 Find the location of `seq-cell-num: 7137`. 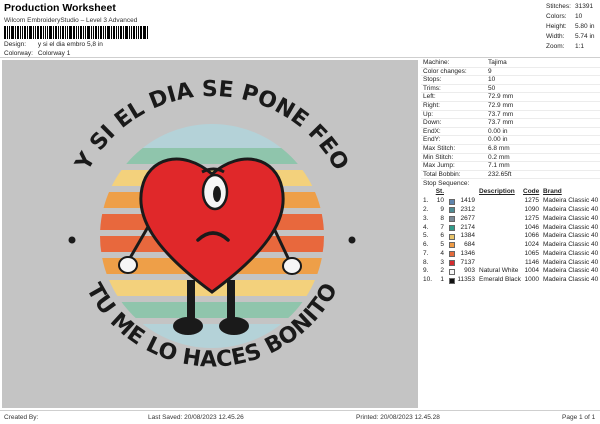

seq-cell-num: 7137 is located at coordinates (467, 262).